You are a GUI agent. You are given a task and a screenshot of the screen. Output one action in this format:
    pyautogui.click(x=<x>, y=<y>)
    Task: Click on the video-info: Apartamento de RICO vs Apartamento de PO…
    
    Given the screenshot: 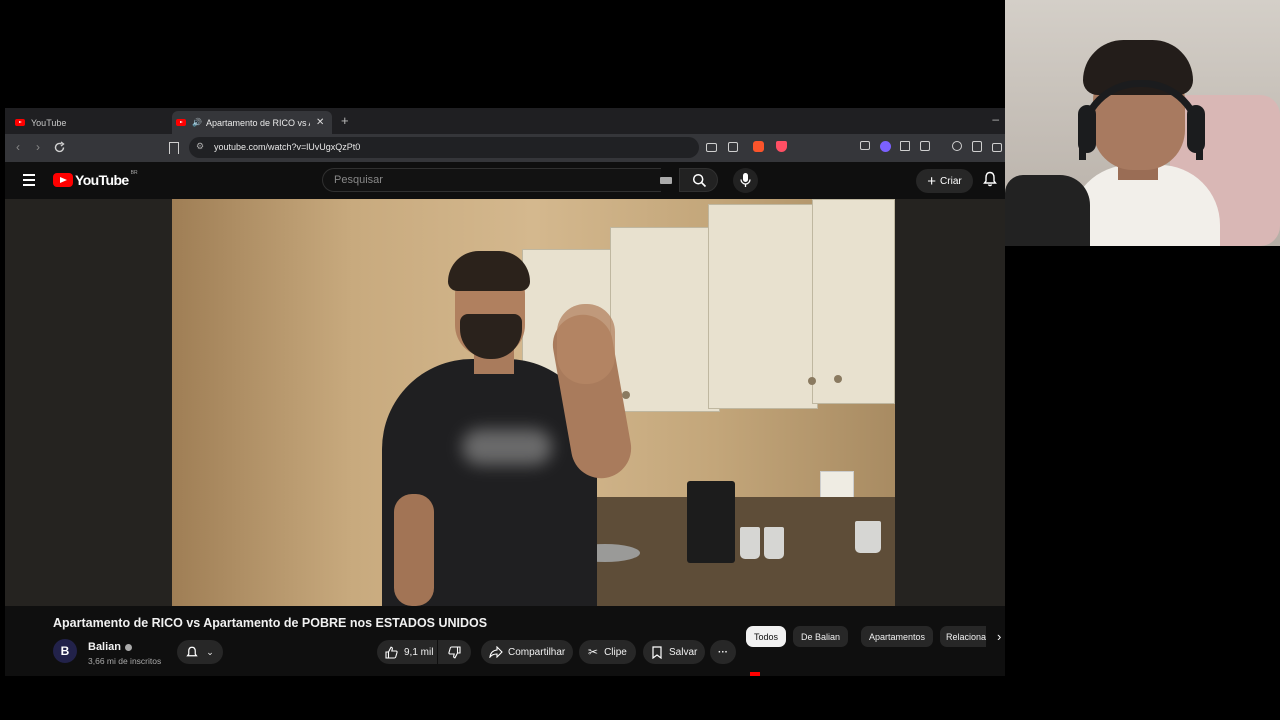 What is the action you would take?
    pyautogui.click(x=505, y=641)
    